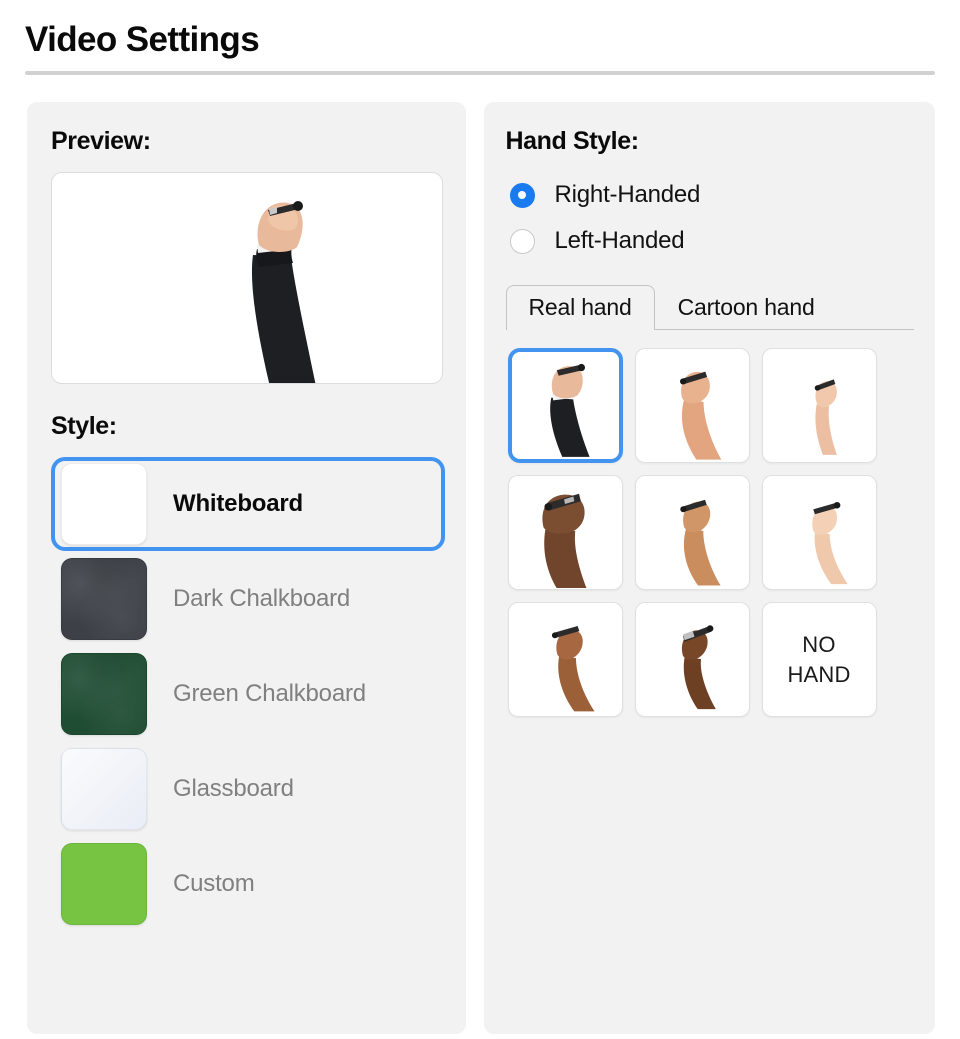 The width and height of the screenshot is (960, 1039). I want to click on preview-canvas, so click(247, 278).